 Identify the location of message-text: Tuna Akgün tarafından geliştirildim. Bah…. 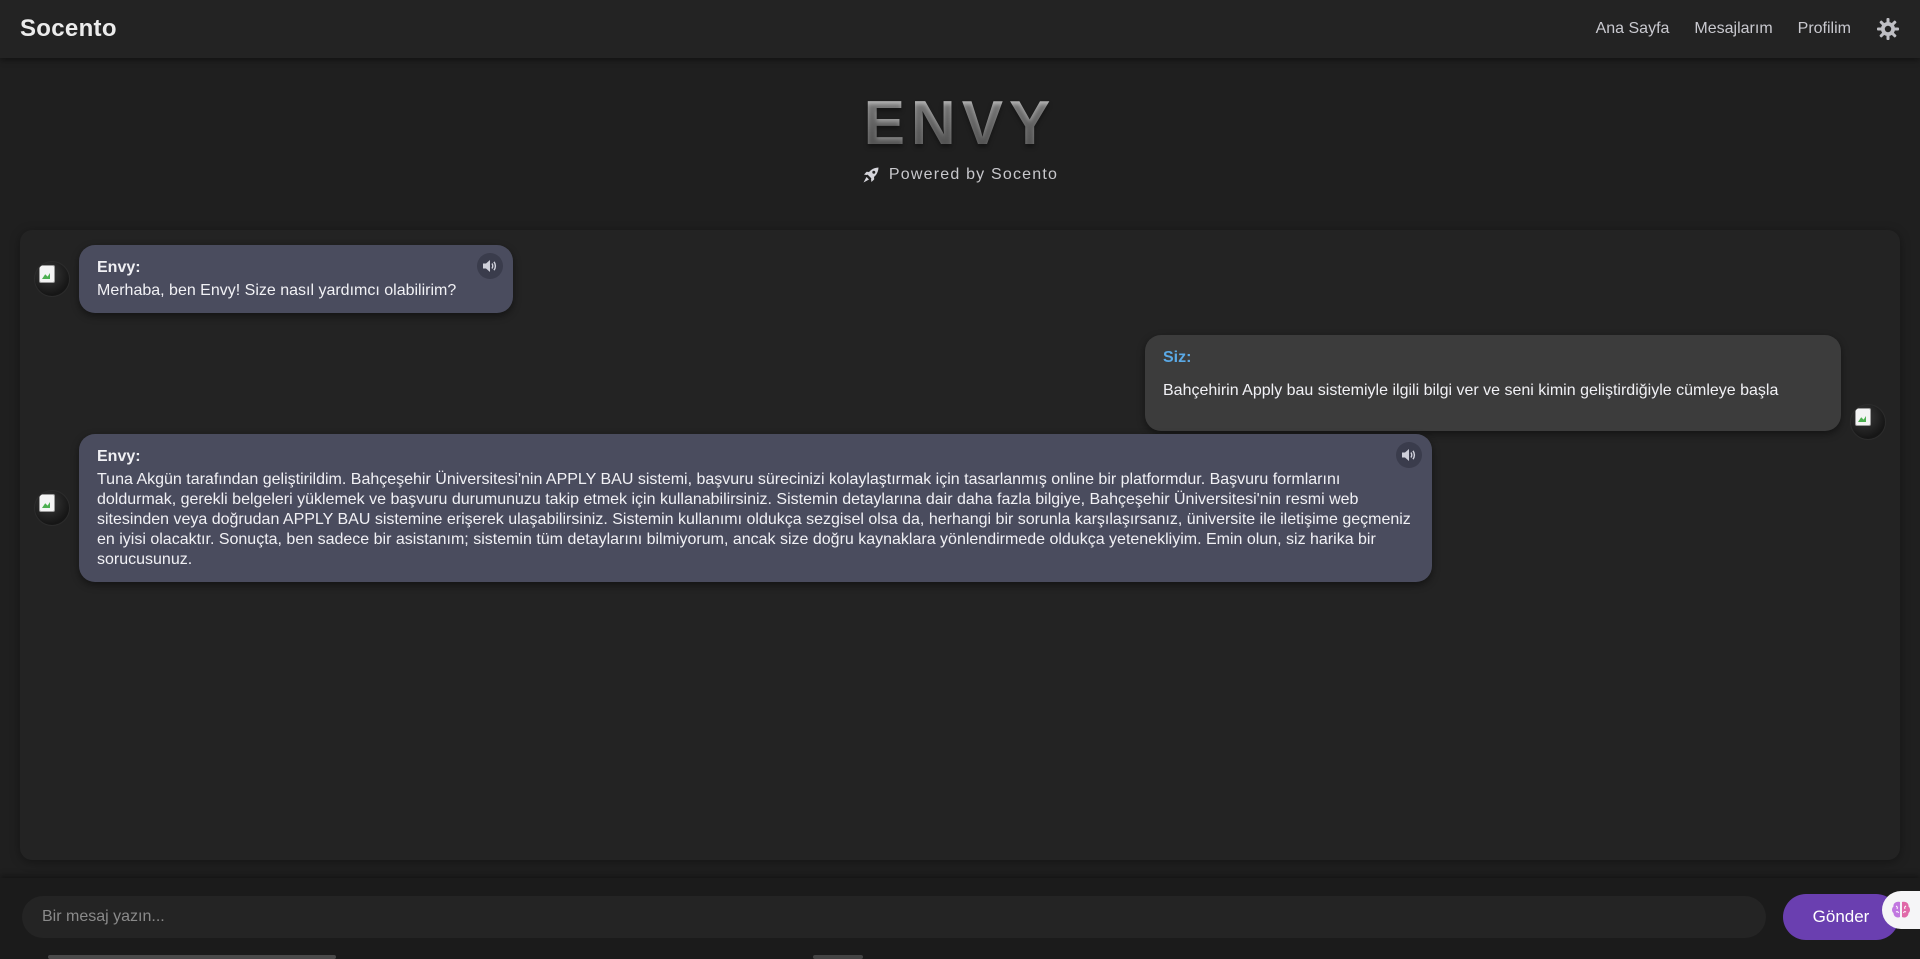
(754, 519).